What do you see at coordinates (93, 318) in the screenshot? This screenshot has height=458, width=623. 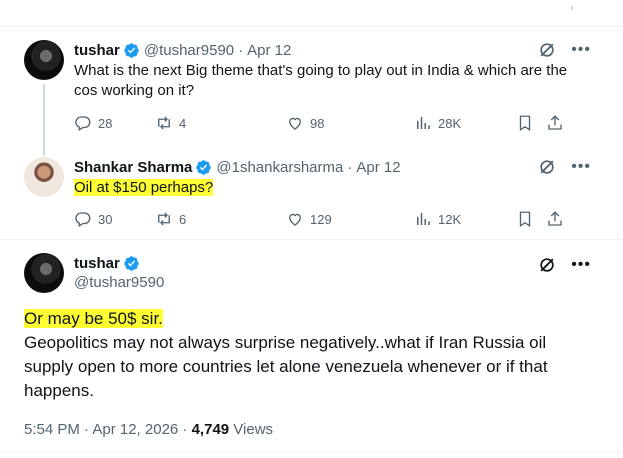 I see `main-text-line1: Or may be 50$ sir.` at bounding box center [93, 318].